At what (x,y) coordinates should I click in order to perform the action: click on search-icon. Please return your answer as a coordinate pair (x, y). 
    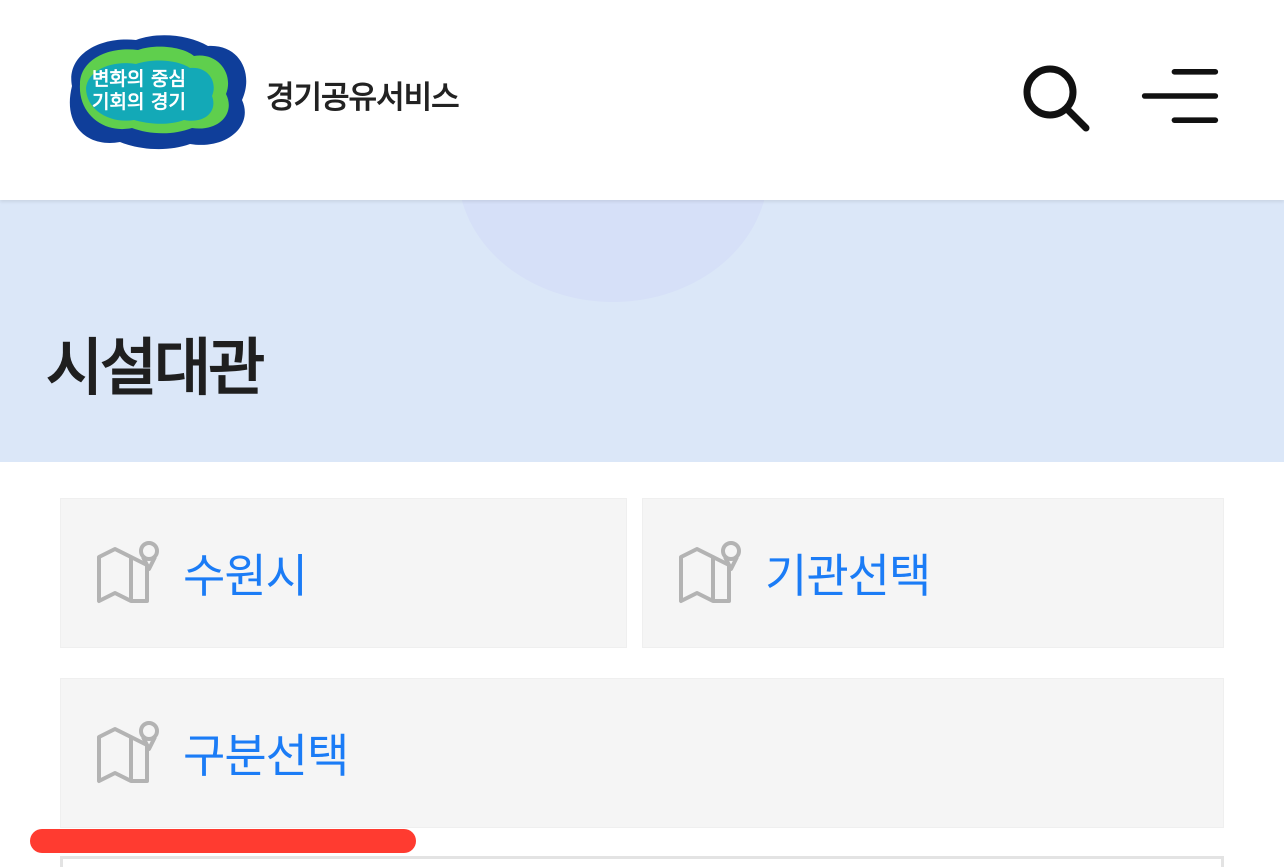
    Looking at the image, I should click on (1056, 98).